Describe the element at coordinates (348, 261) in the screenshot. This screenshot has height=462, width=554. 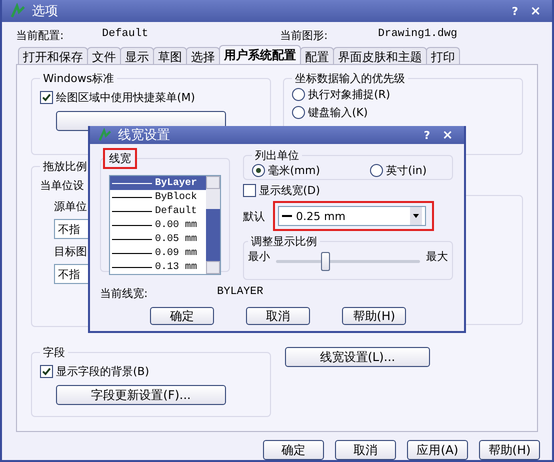
I see `scale-slider` at that location.